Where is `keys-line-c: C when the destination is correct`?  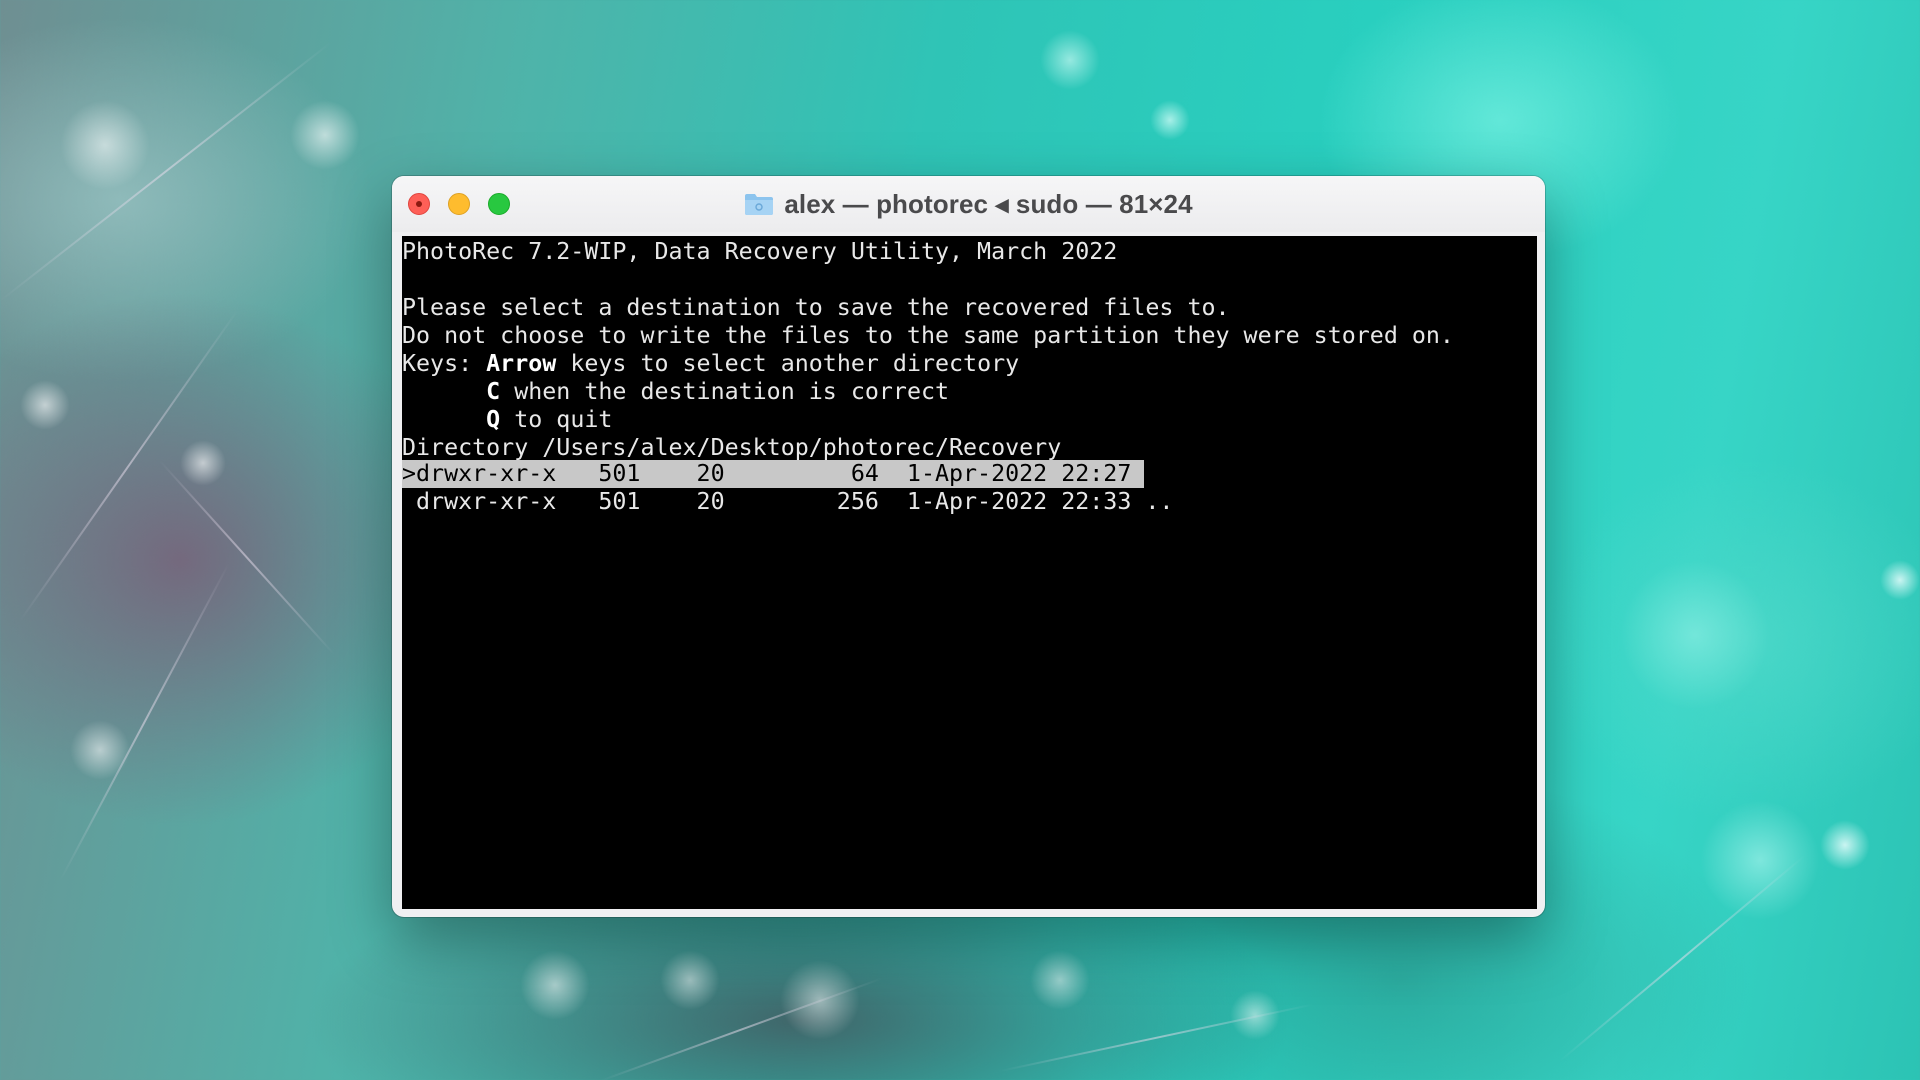
keys-line-c: C when the destination is correct is located at coordinates (675, 392).